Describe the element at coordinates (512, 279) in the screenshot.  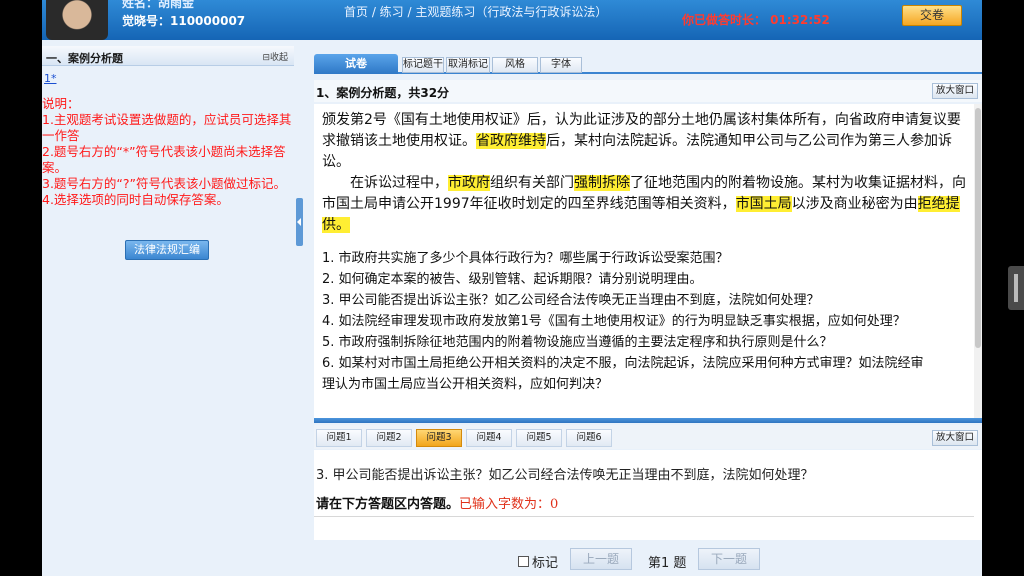
I see `question-item: 2. 如何确定本案的被告、级别管辖、起诉期限？请分别说明理由。` at that location.